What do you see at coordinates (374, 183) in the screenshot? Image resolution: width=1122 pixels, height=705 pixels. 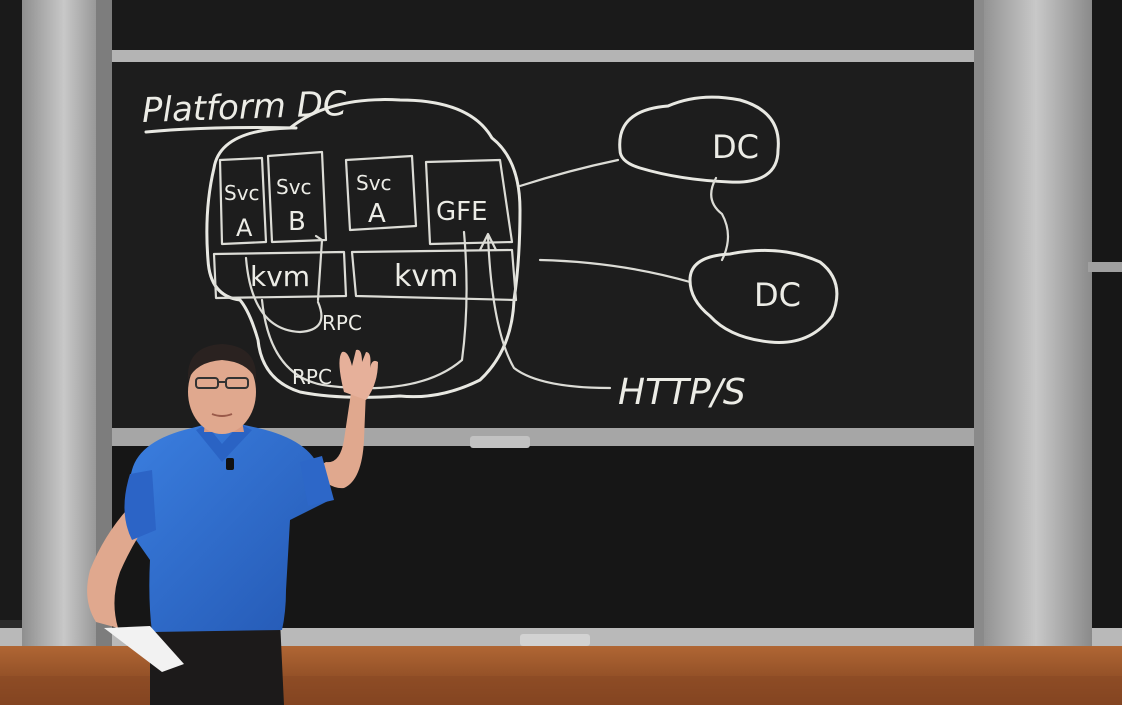 I see `box-3-line1: Svc` at bounding box center [374, 183].